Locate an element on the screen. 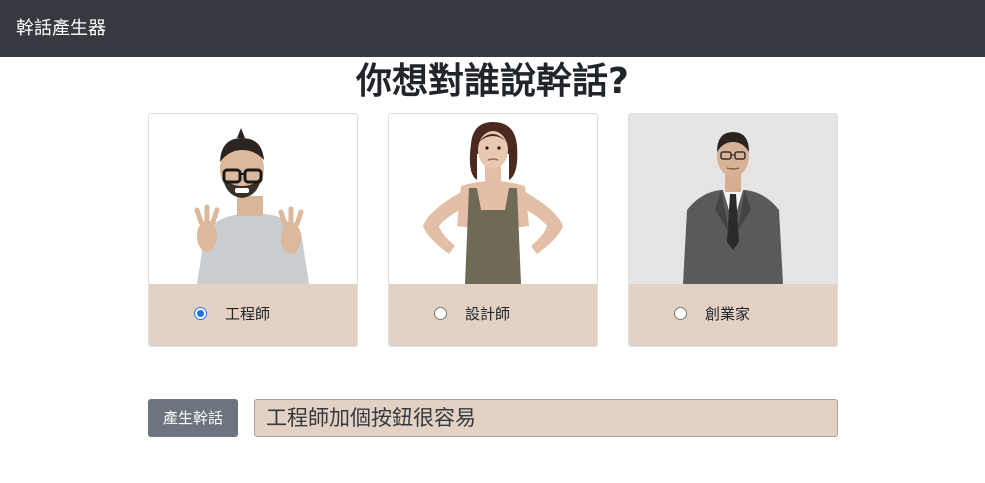 This screenshot has height=483, width=985. option-card-entrepreneur: 創業家 is located at coordinates (733, 230).